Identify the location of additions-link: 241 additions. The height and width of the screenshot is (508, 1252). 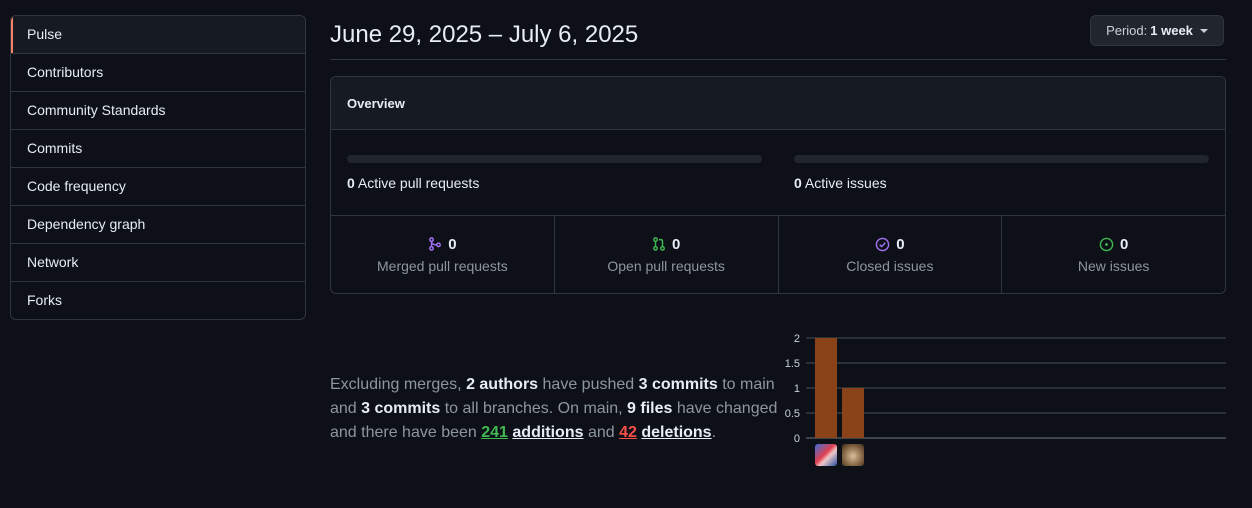
(532, 432).